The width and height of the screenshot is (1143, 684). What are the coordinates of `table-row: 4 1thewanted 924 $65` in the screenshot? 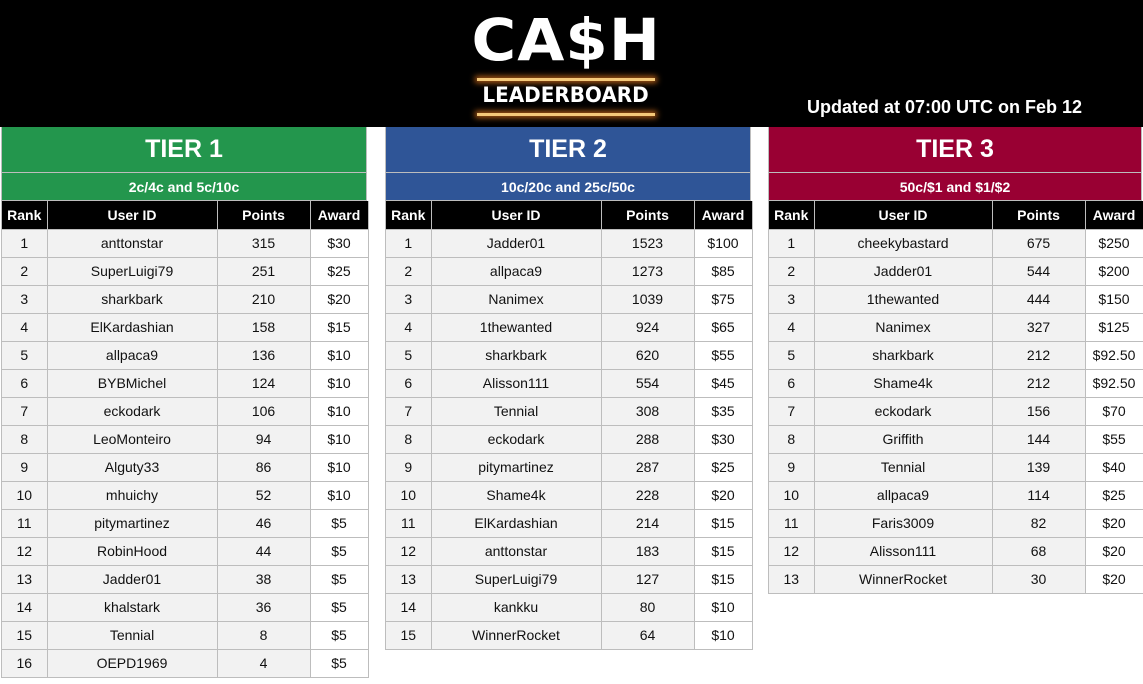 It's located at (569, 327).